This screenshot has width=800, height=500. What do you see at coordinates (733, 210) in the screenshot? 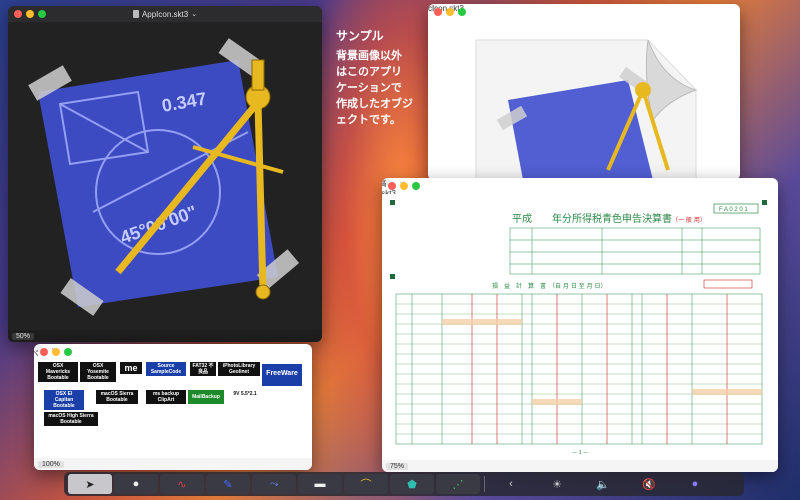
I see `form-code: F A 0 2 0 1` at bounding box center [733, 210].